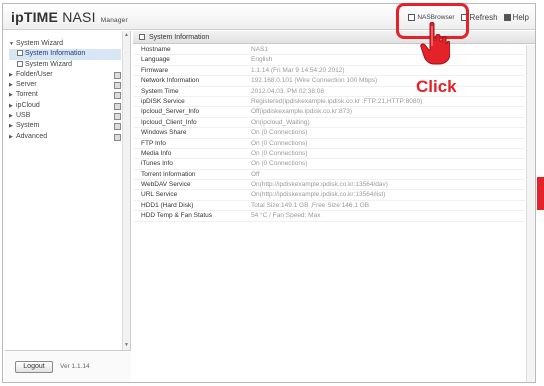 The height and width of the screenshot is (386, 544). What do you see at coordinates (436, 86) in the screenshot?
I see `click-label: Click` at bounding box center [436, 86].